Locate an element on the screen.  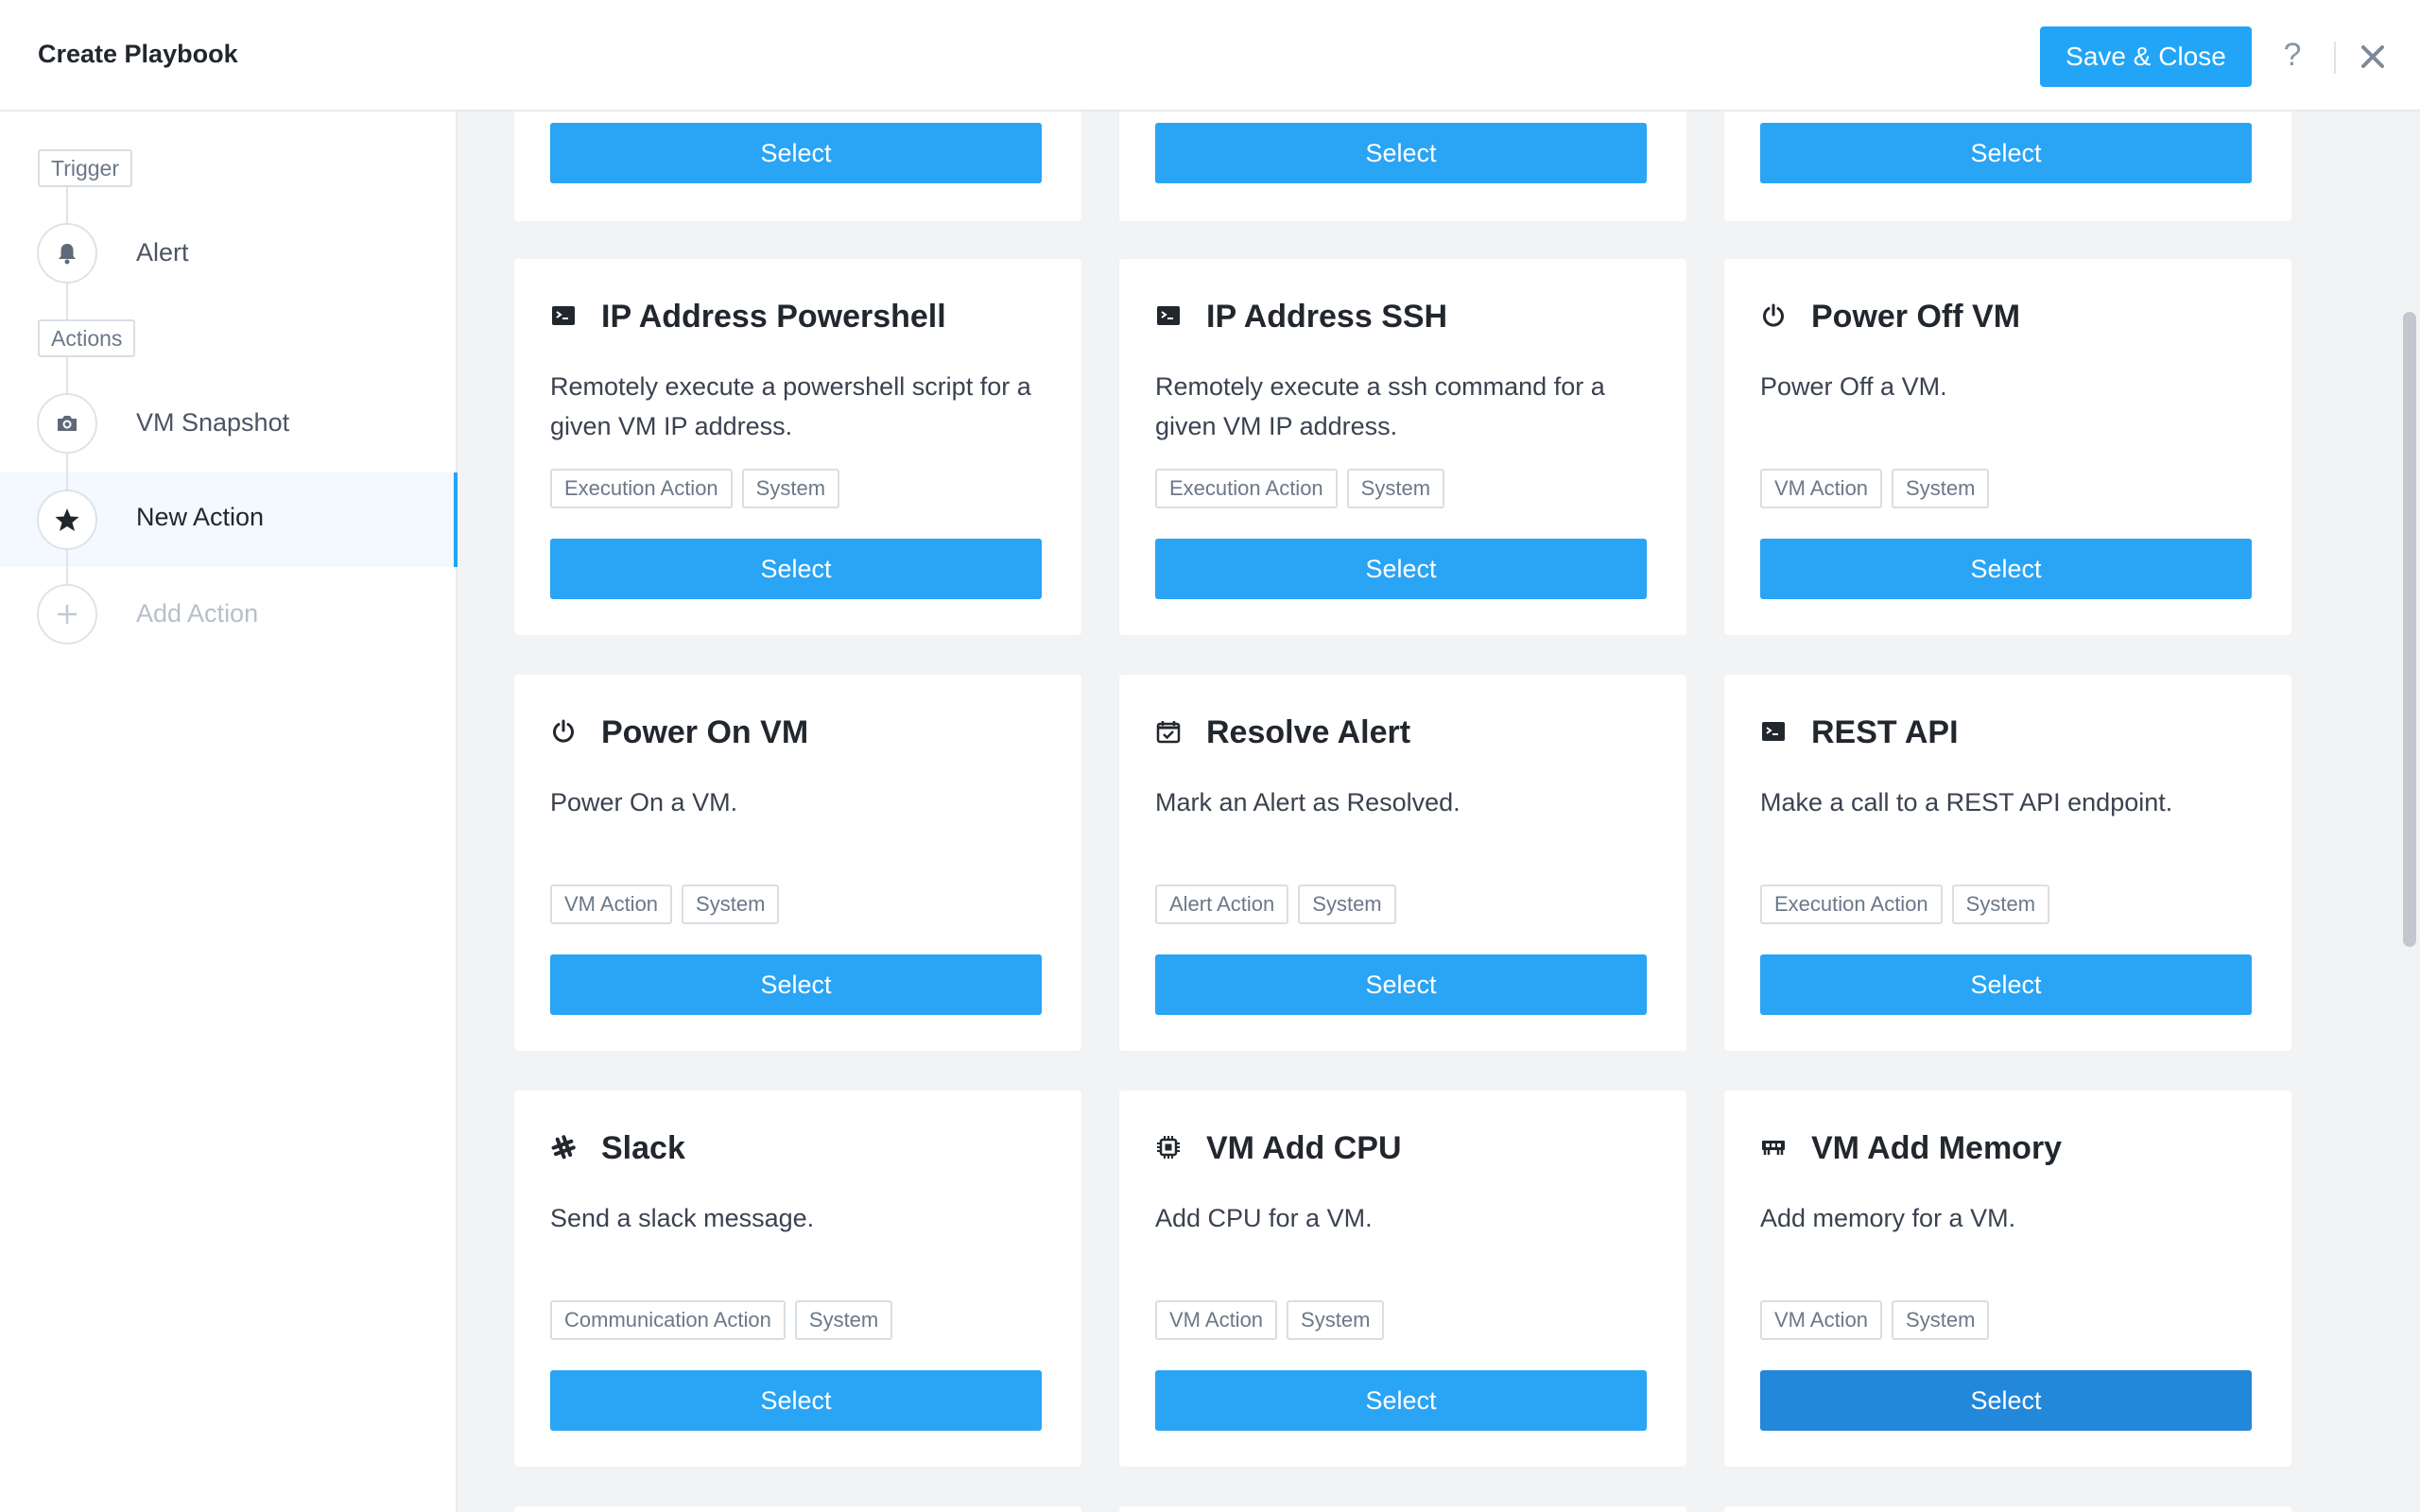
card-description: Make a call to a REST API endpoint. is located at coordinates (1966, 802).